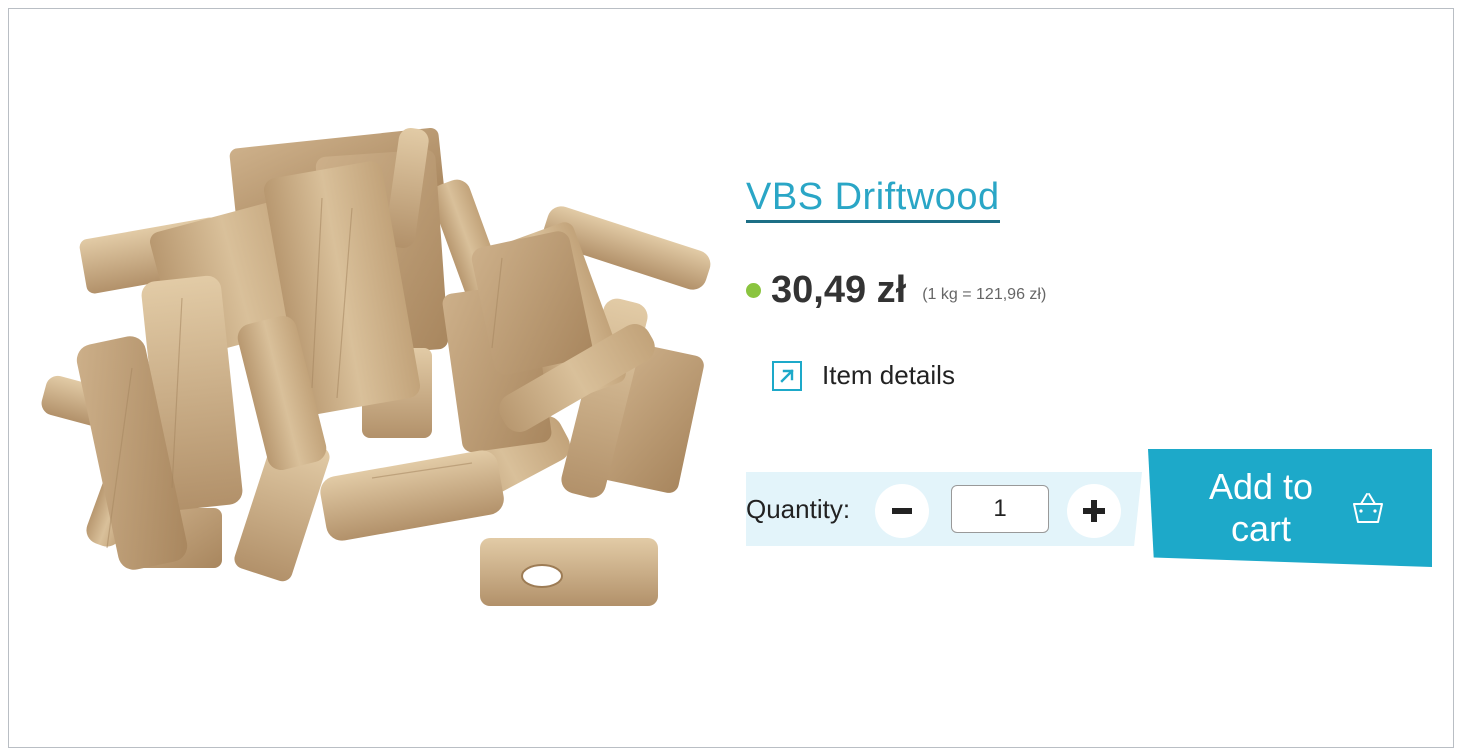 The height and width of the screenshot is (748, 1464). What do you see at coordinates (798, 509) in the screenshot?
I see `quantity-label: Quantity:` at bounding box center [798, 509].